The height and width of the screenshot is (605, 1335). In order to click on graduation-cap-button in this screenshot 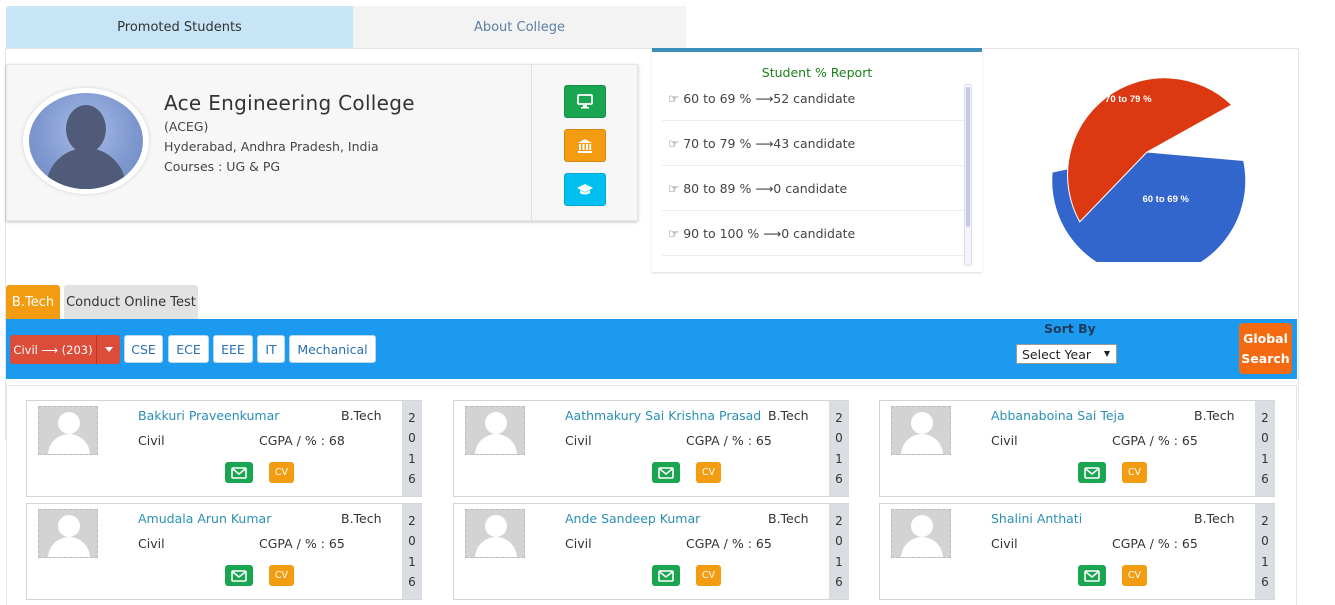, I will do `click(585, 189)`.